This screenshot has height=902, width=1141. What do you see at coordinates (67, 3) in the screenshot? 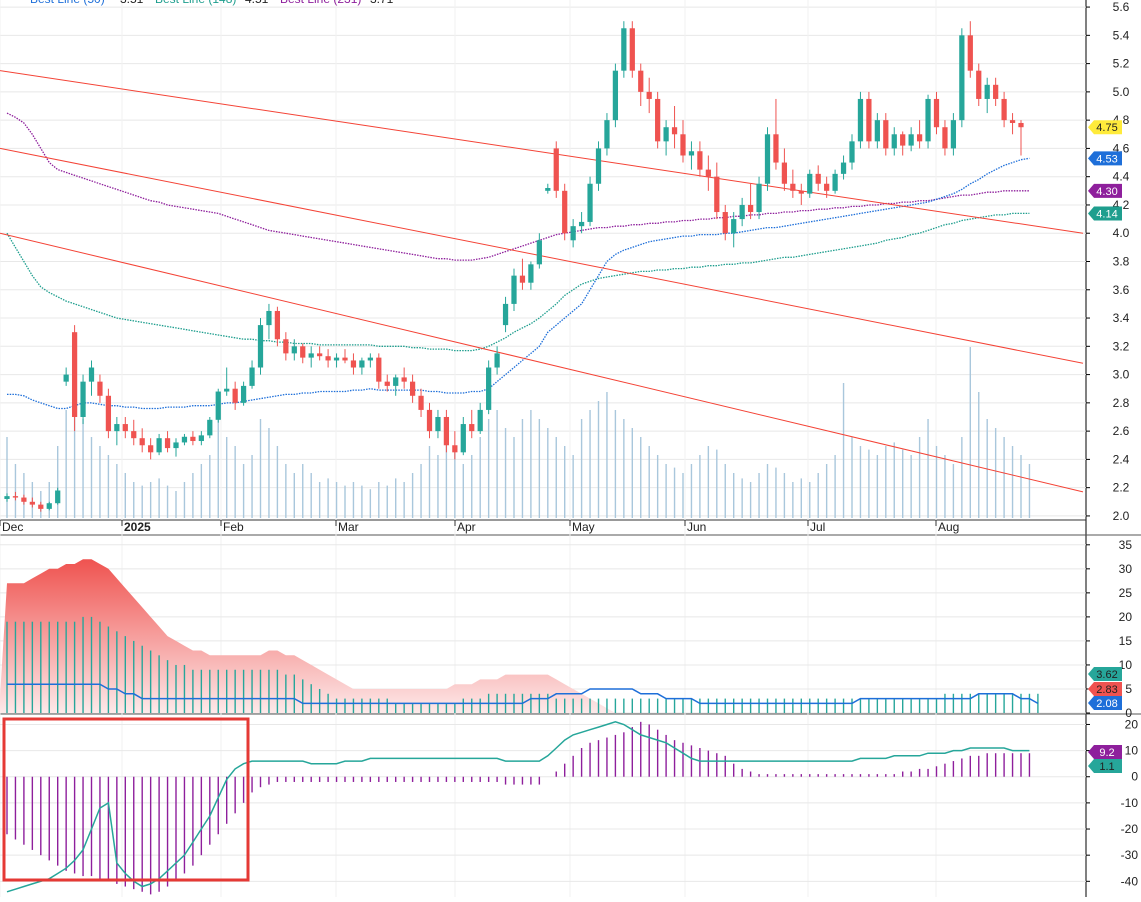
I see `legend-series-label: Best Line (50)` at bounding box center [67, 3].